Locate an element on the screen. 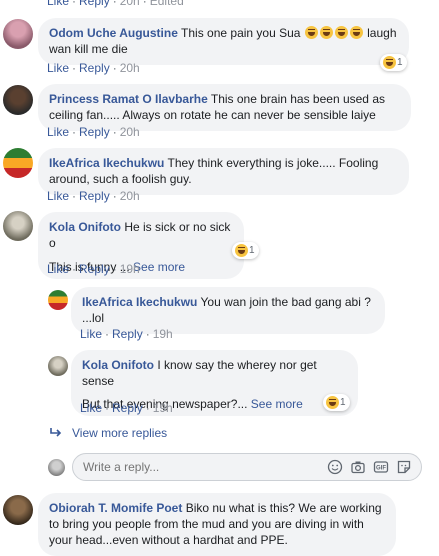  sticker-icon is located at coordinates (404, 467).